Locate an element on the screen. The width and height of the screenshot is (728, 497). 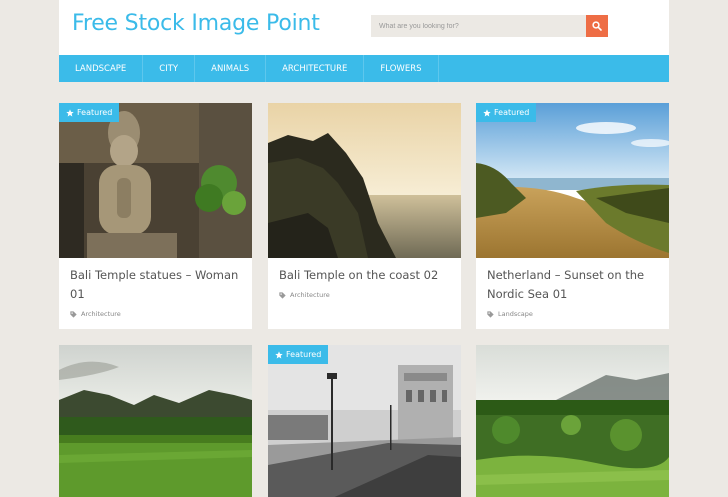
nav-item-architecture: ARCHITECTURE is located at coordinates (315, 68).